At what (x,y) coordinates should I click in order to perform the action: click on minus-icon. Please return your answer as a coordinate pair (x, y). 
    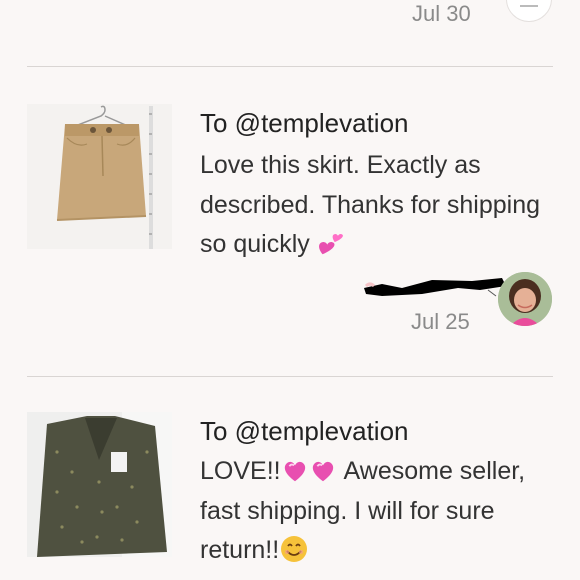
    Looking at the image, I should click on (529, 6).